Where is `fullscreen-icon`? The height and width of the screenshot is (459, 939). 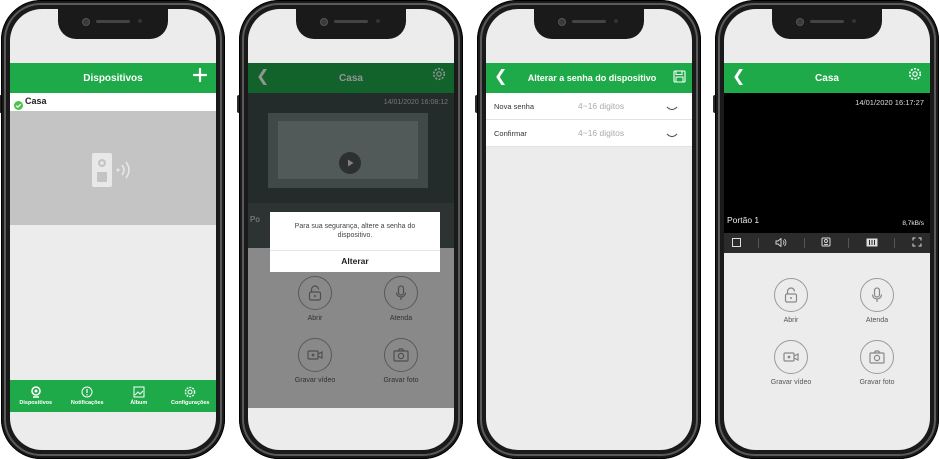 fullscreen-icon is located at coordinates (917, 243).